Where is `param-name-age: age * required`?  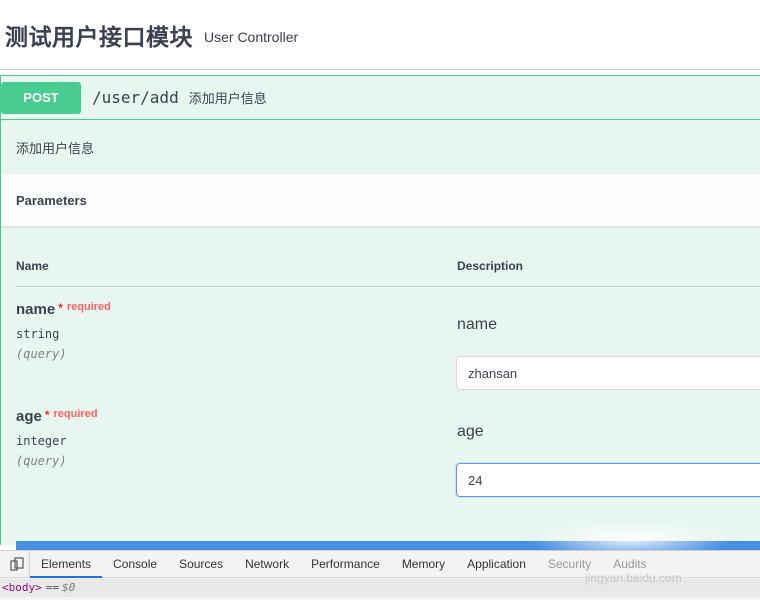
param-name-age: age * required is located at coordinates (57, 416).